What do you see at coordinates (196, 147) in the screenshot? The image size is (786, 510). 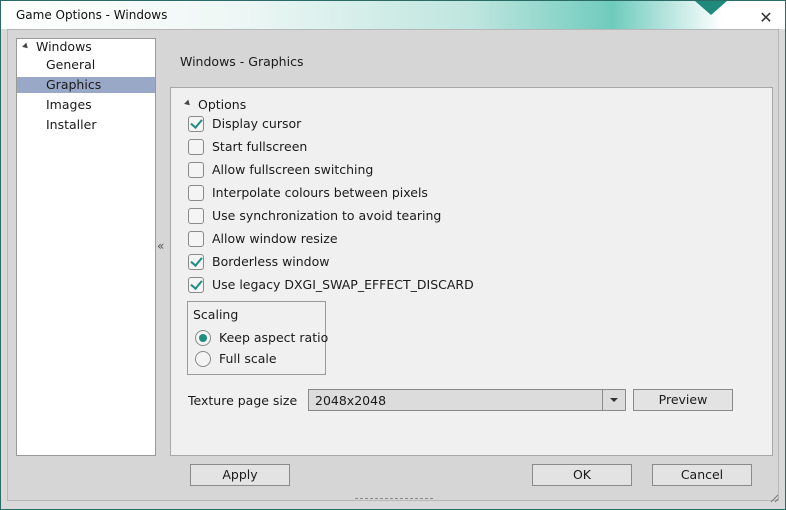 I see `start-fullscreen-checkbox` at bounding box center [196, 147].